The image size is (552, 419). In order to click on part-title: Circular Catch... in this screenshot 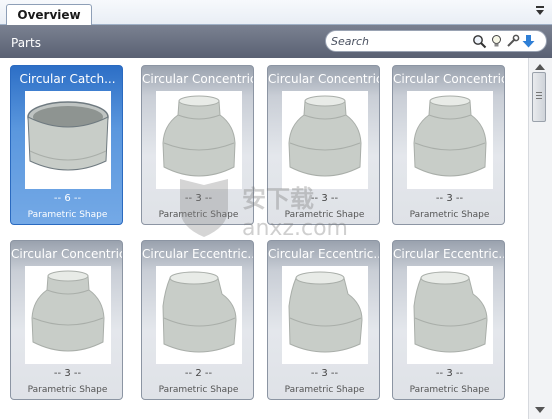, I will do `click(67, 79)`.